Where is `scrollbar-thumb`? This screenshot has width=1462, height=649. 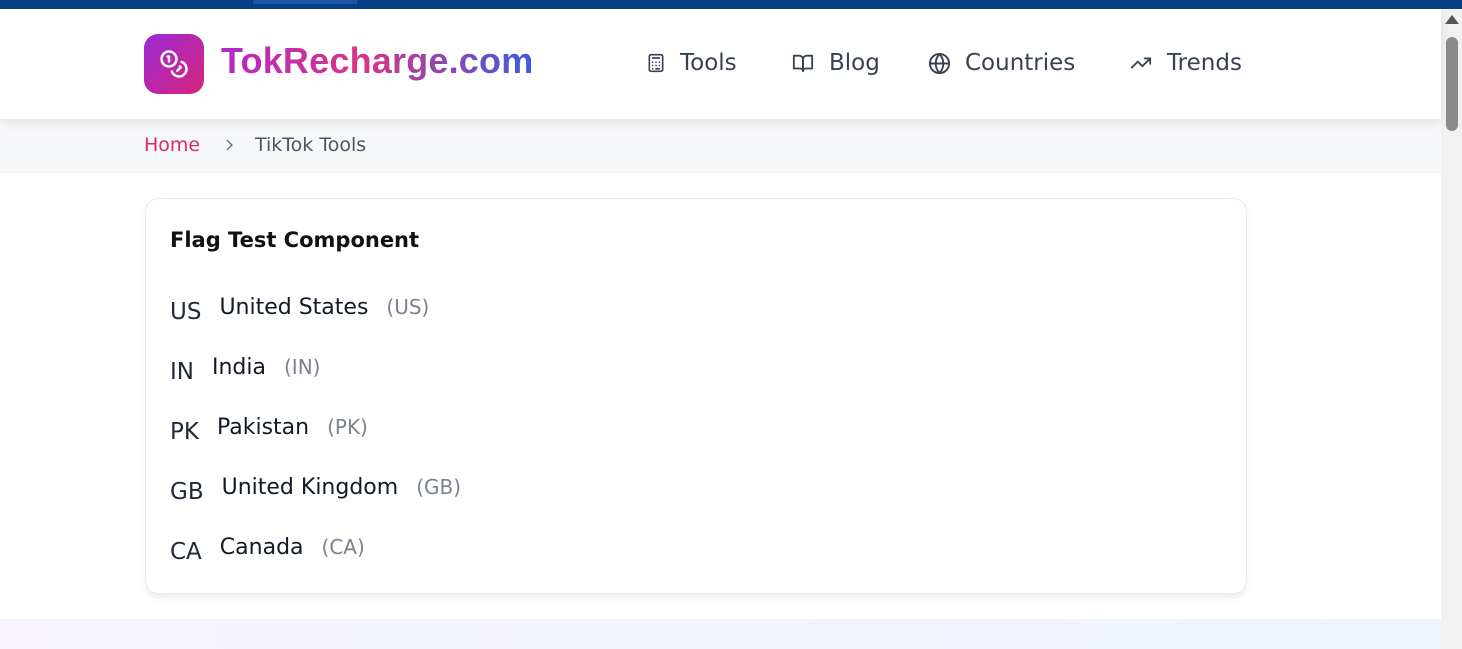
scrollbar-thumb is located at coordinates (1452, 84).